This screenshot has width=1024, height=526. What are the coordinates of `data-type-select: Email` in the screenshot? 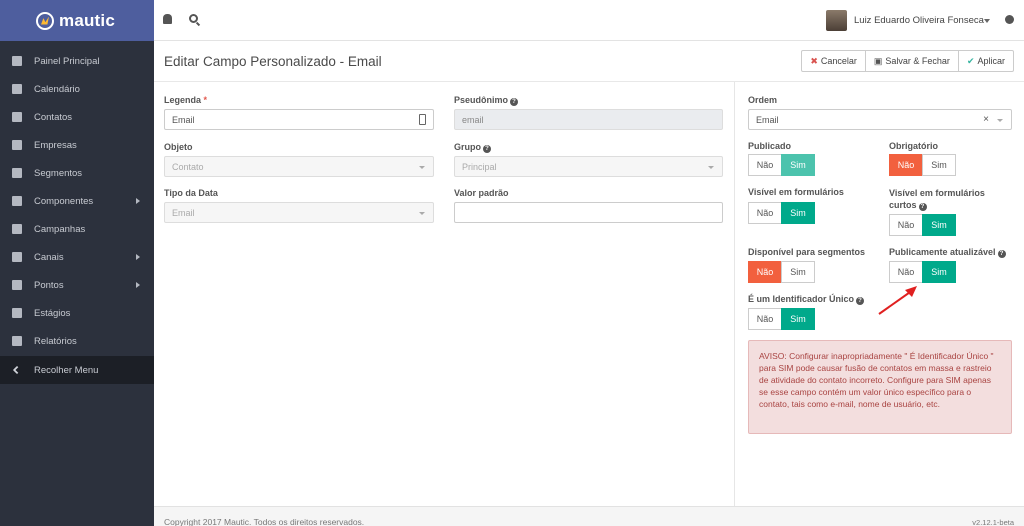 It's located at (299, 212).